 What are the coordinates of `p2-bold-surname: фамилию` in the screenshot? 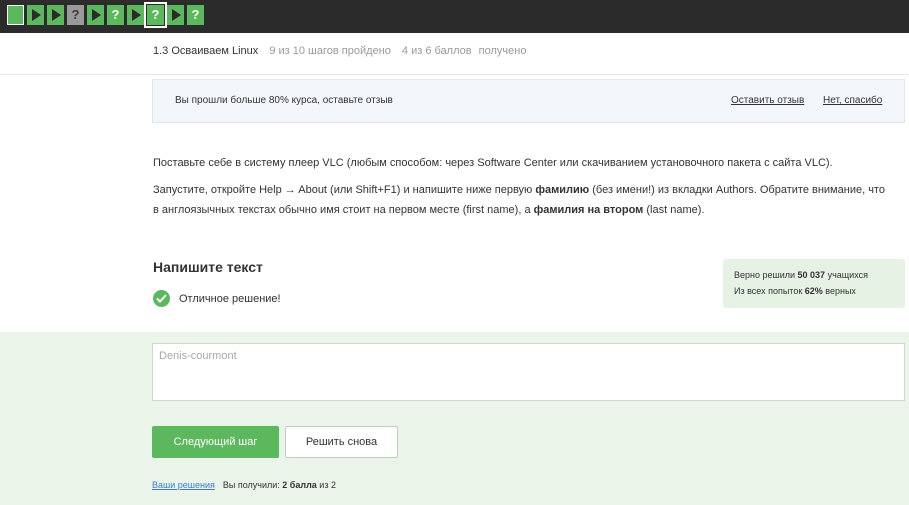 It's located at (562, 190).